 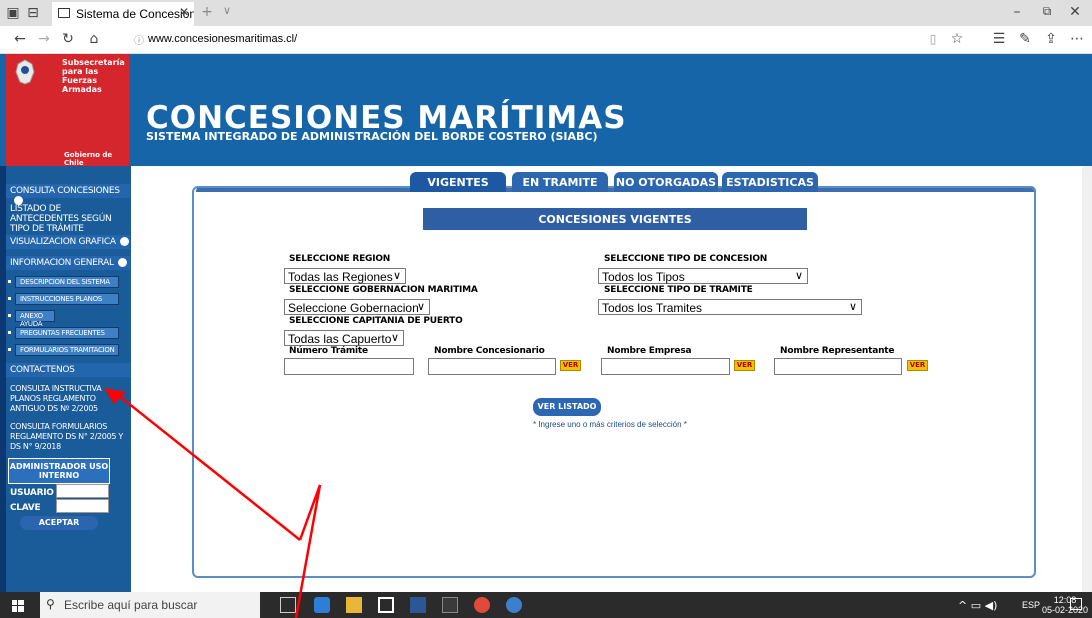 What do you see at coordinates (999, 39) in the screenshot?
I see `favorites-list-icon: ☰` at bounding box center [999, 39].